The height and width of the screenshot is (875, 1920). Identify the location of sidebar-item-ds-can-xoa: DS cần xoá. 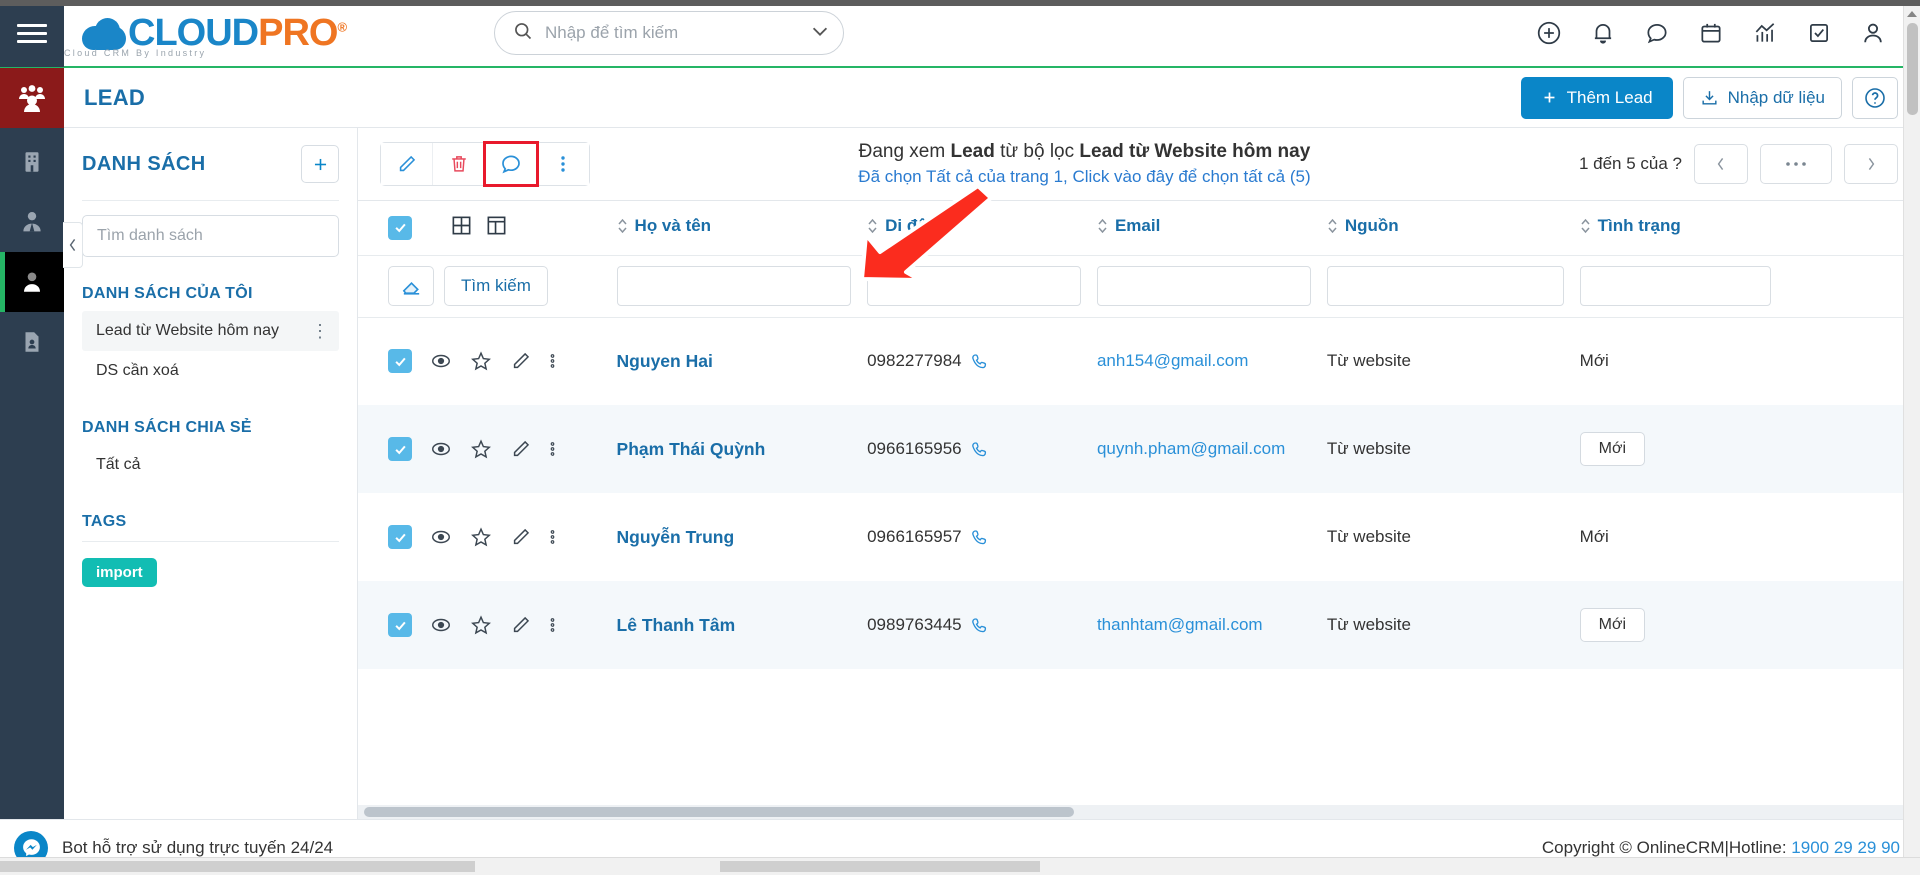
(210, 371).